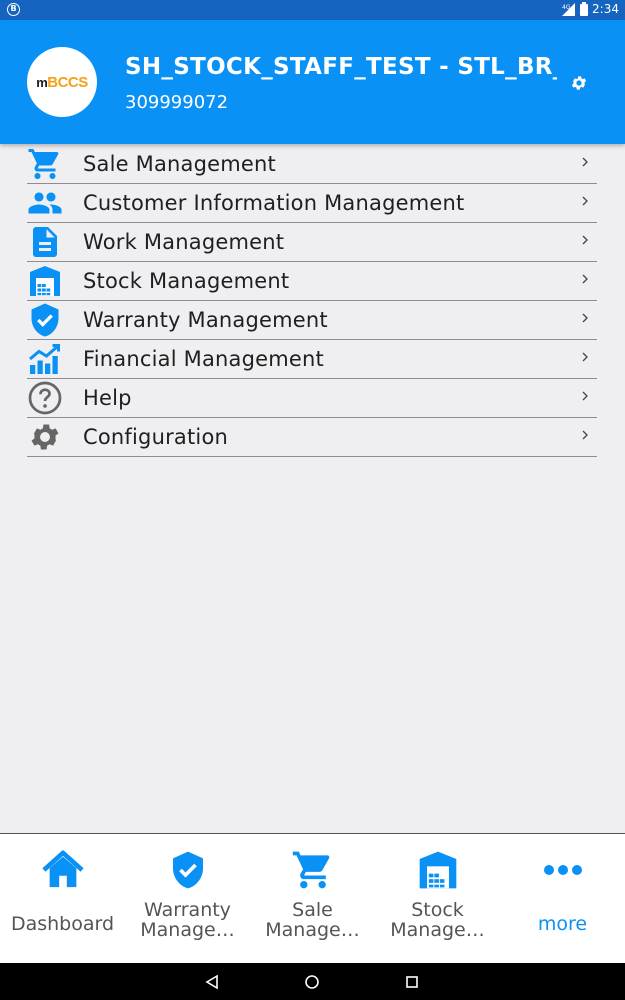 The width and height of the screenshot is (625, 1000). What do you see at coordinates (156, 437) in the screenshot?
I see `menu-item-label: Configuration` at bounding box center [156, 437].